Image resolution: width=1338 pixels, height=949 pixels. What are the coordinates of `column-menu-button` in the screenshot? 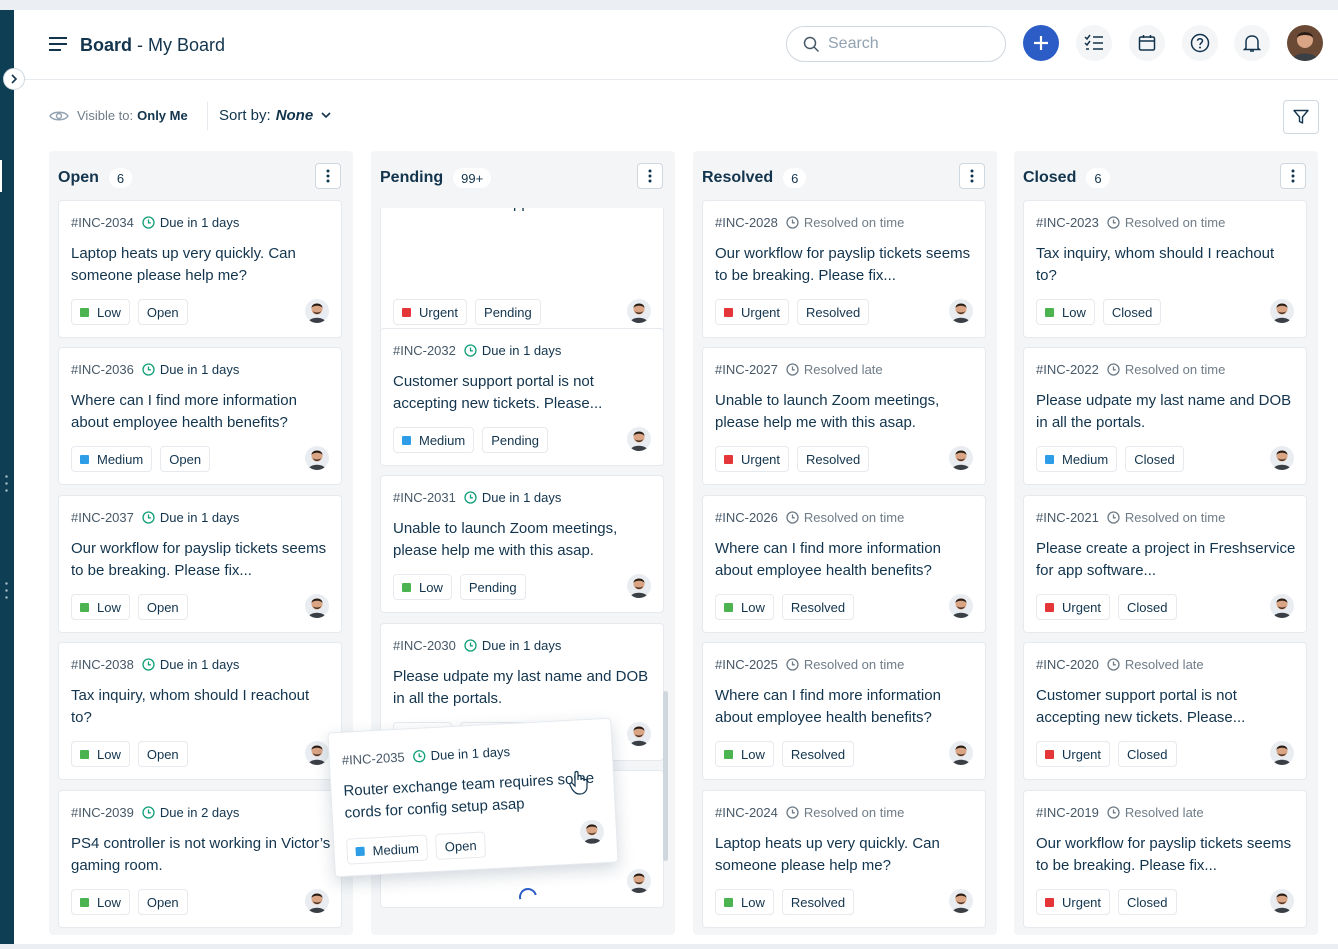 It's located at (650, 176).